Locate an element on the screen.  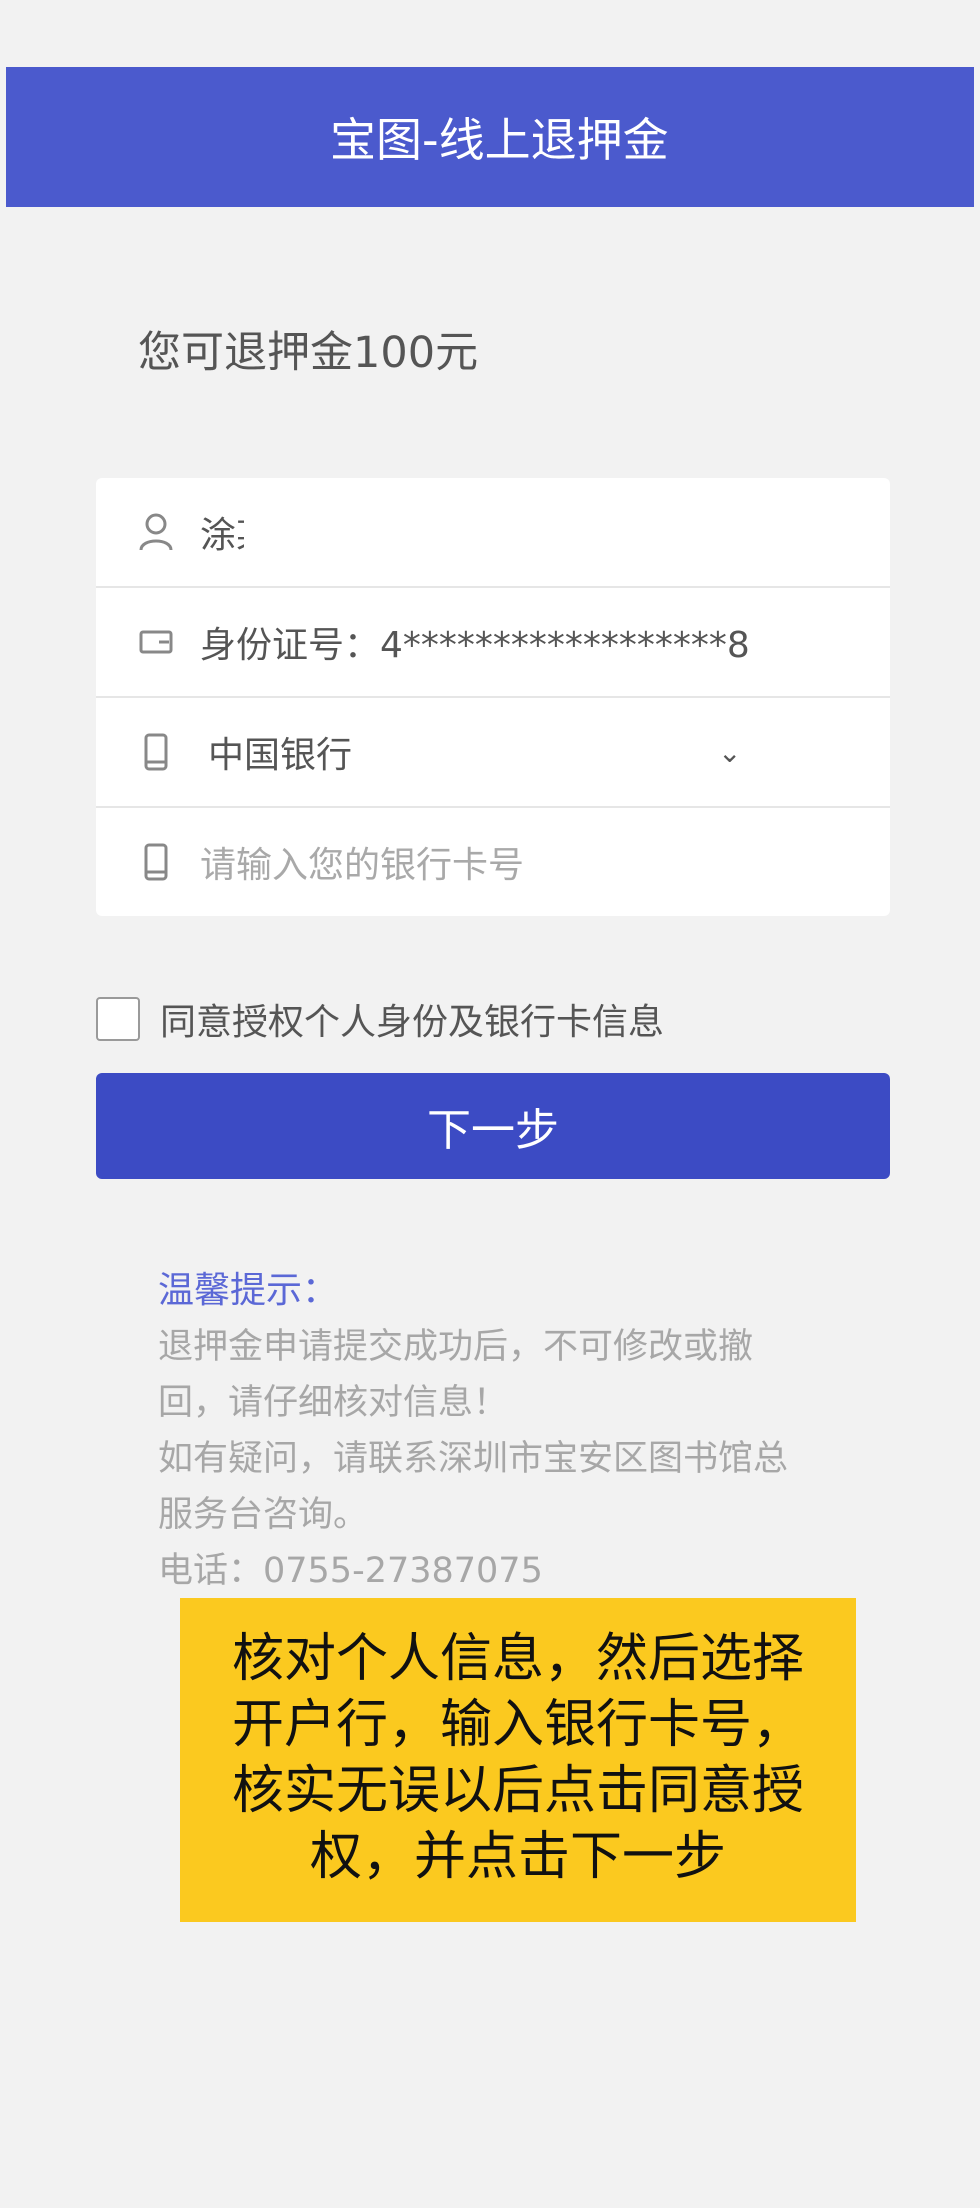
agree-row: 同意授权个人身份及银行卡信息 is located at coordinates (380, 1019).